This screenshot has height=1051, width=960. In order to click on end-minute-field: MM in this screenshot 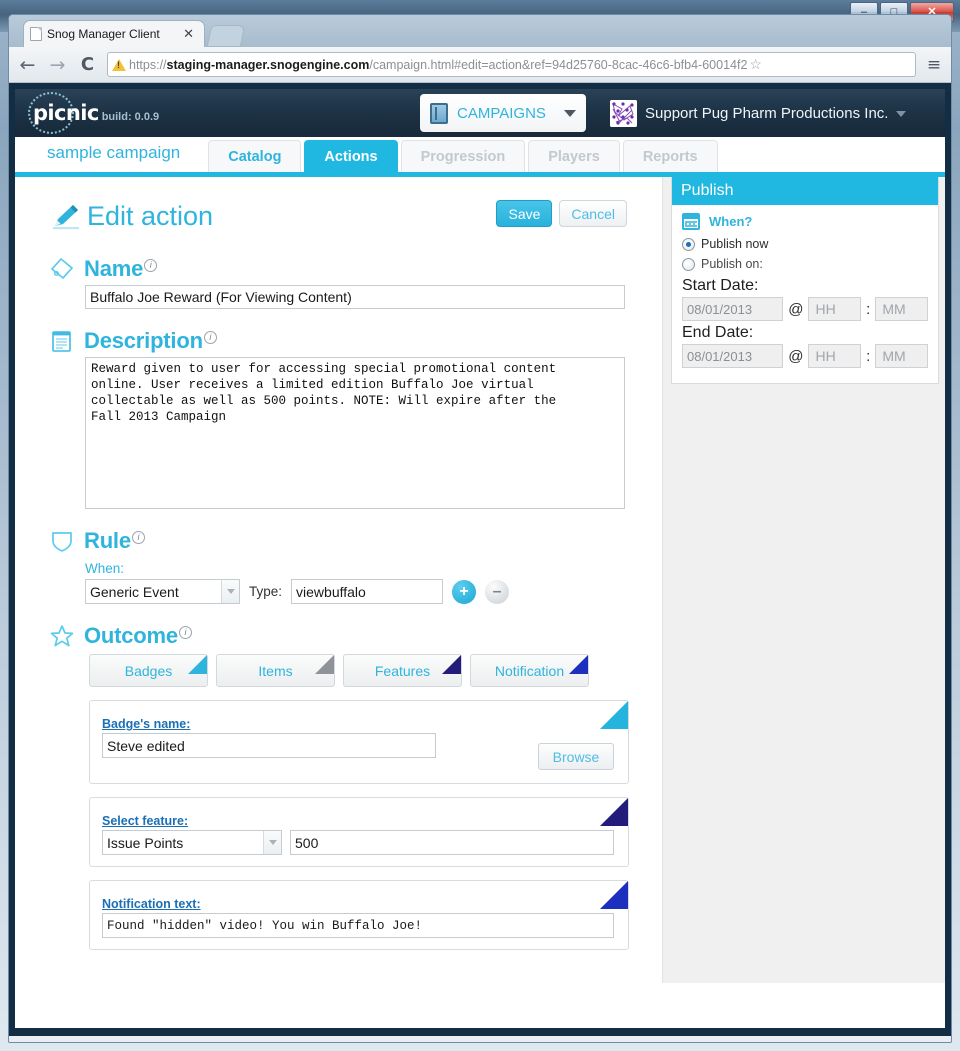, I will do `click(901, 356)`.